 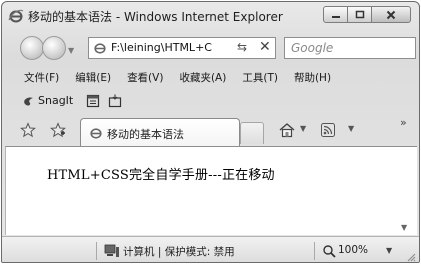 What do you see at coordinates (389, 250) in the screenshot?
I see `zoom-dropdown-icon: ▼` at bounding box center [389, 250].